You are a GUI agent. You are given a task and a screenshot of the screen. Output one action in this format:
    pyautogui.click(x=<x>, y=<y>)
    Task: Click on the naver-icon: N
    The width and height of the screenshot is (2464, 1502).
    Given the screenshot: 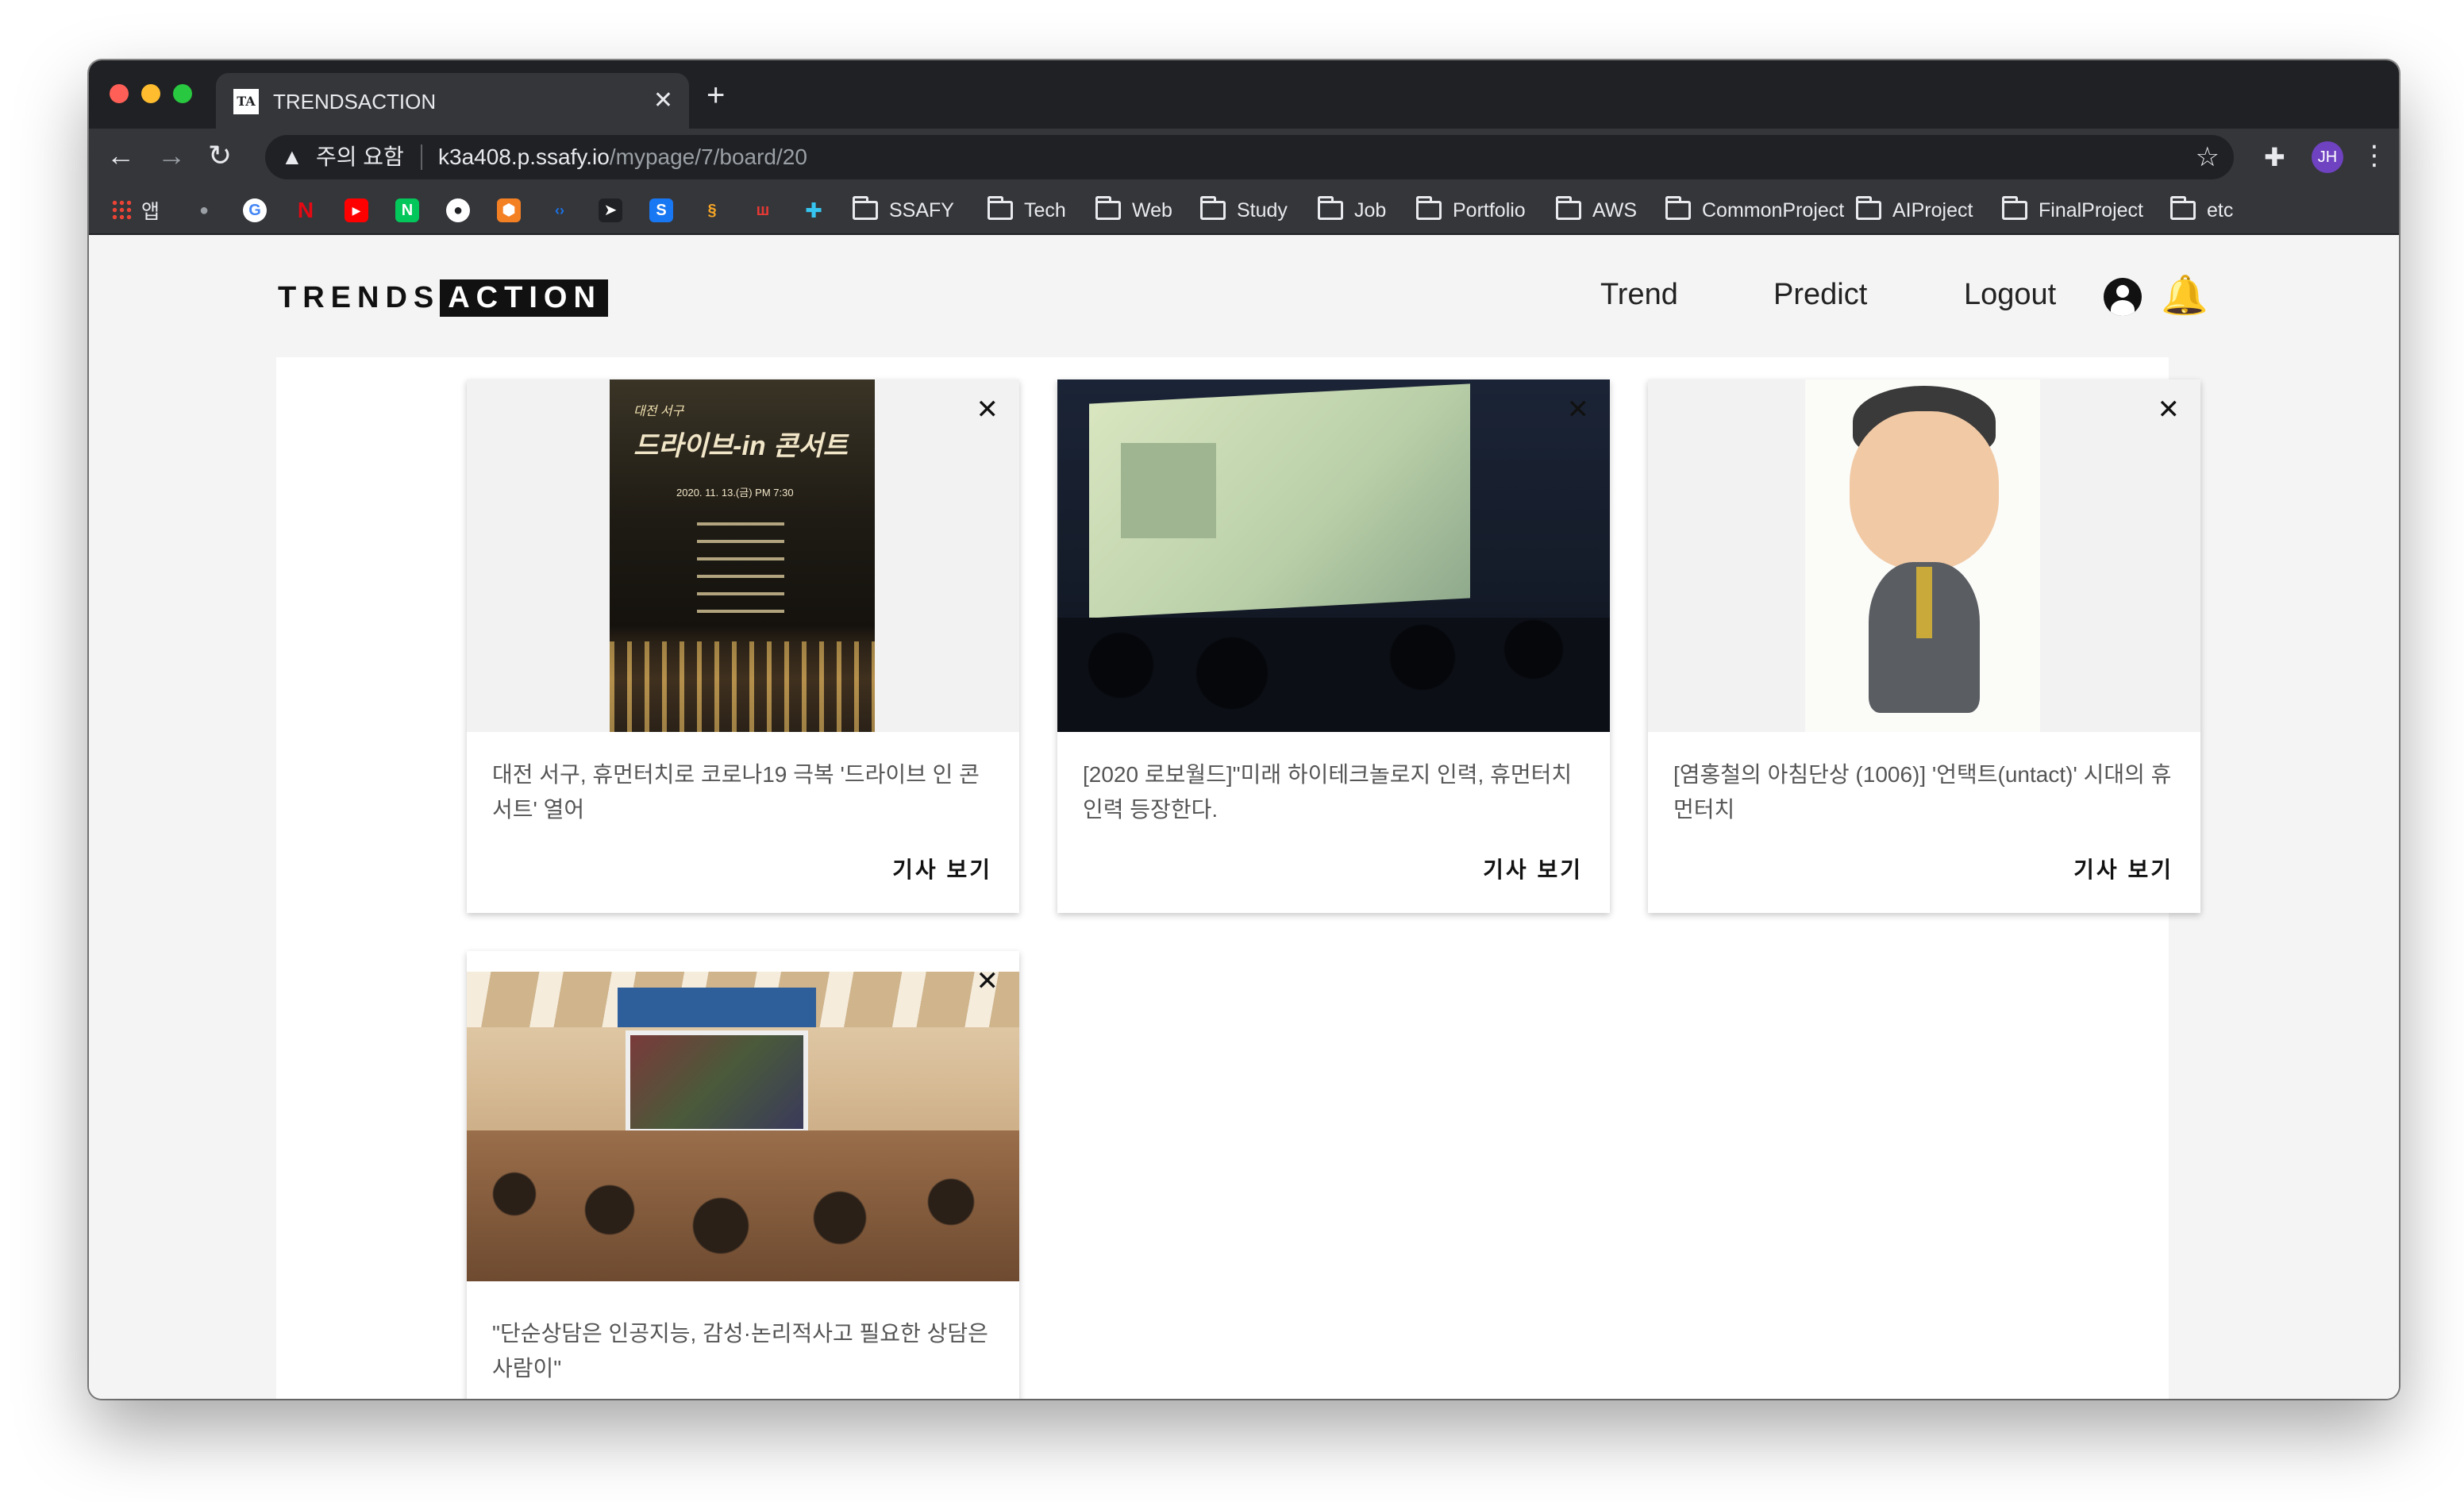 What is the action you would take?
    pyautogui.click(x=407, y=210)
    